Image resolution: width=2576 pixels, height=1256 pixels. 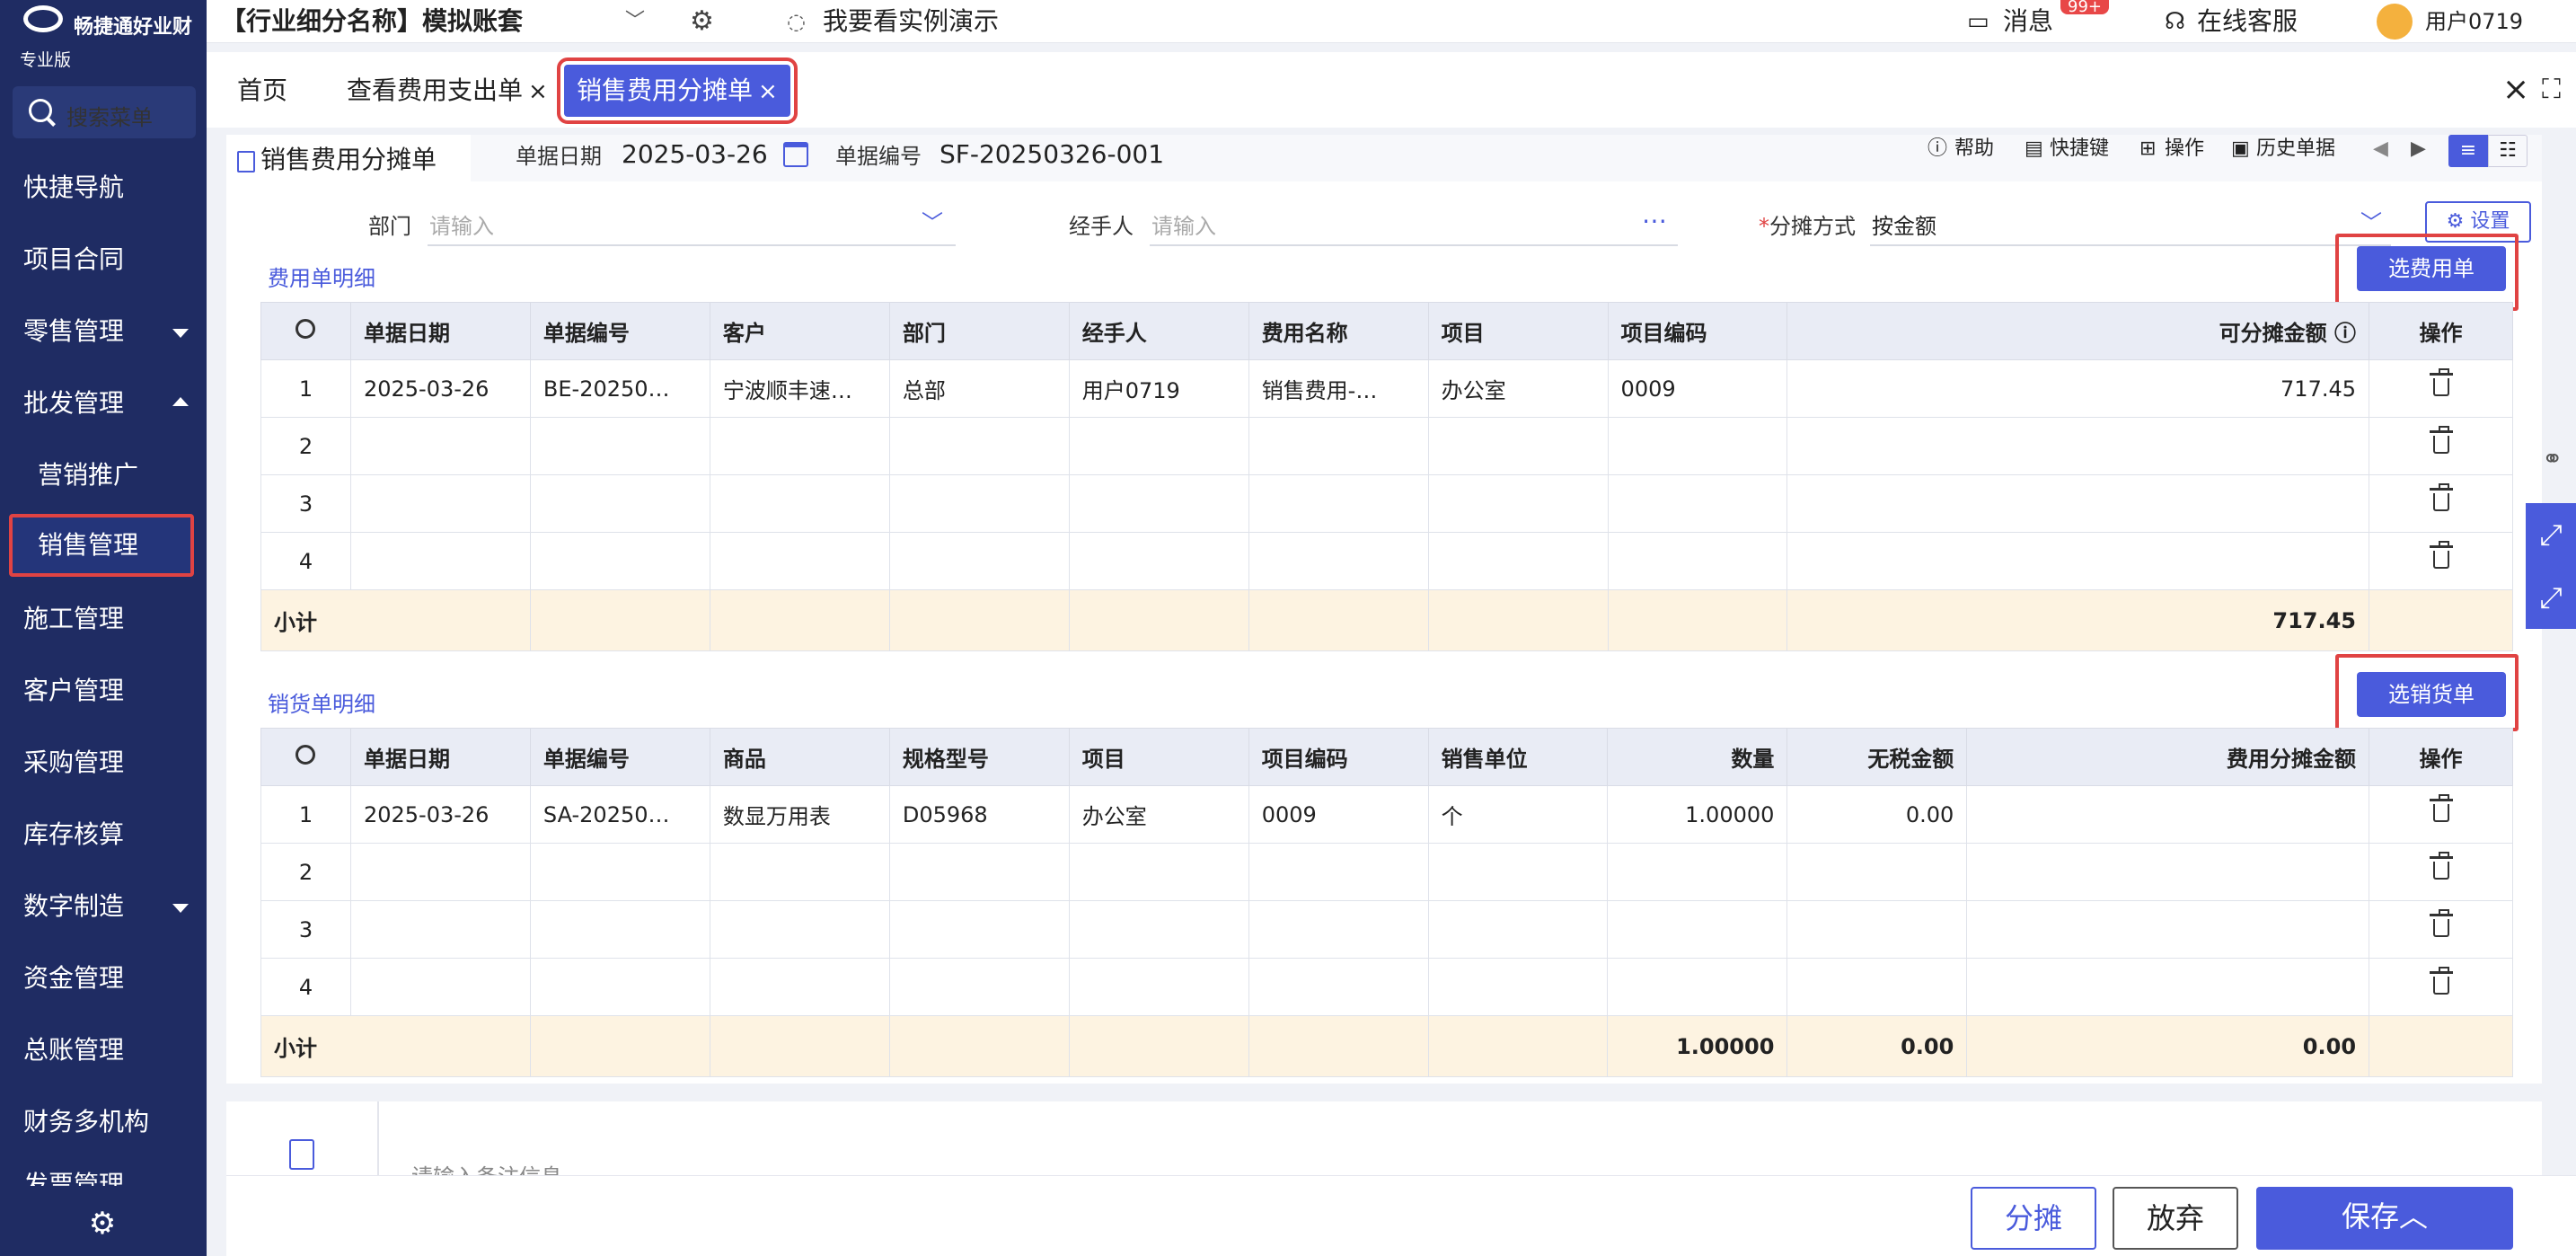 I want to click on sidebar-item-construction: 施工管理, so click(x=103, y=619).